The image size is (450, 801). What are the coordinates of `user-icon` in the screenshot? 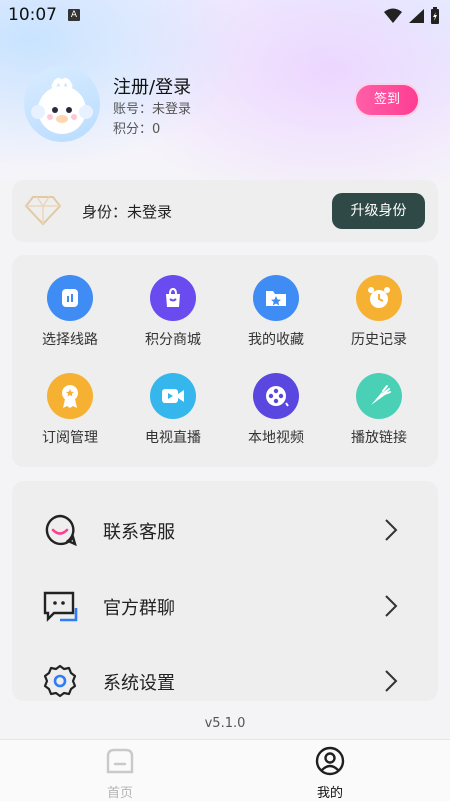 It's located at (330, 761).